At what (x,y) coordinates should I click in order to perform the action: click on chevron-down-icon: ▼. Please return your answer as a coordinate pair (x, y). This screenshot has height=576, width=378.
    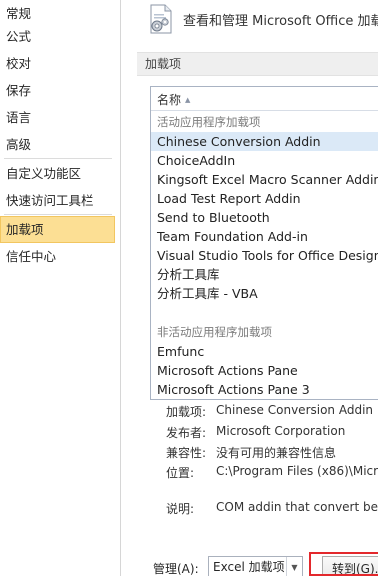
    Looking at the image, I should click on (294, 566).